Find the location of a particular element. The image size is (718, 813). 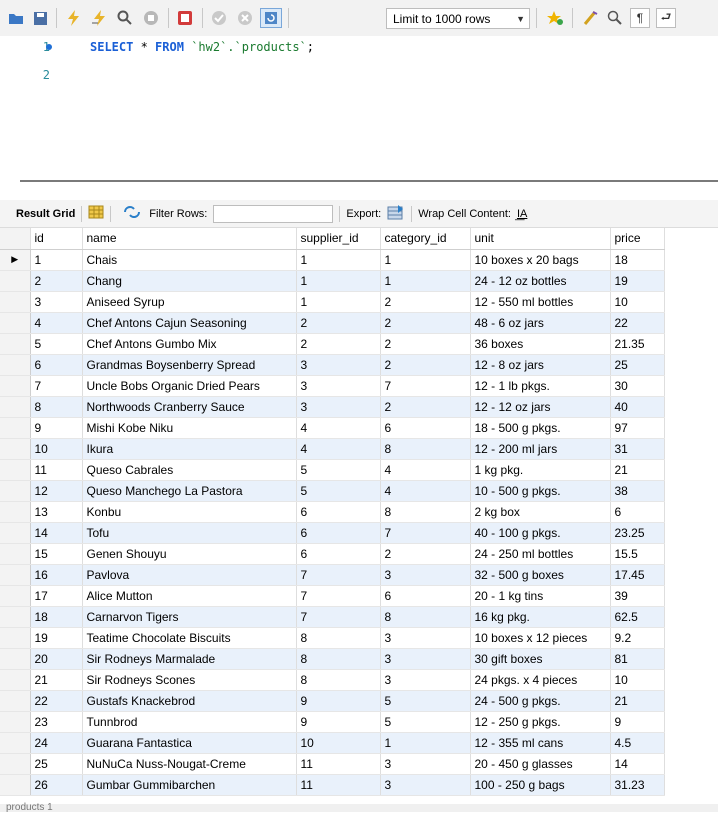

cell-id: 9 is located at coordinates (56, 428).